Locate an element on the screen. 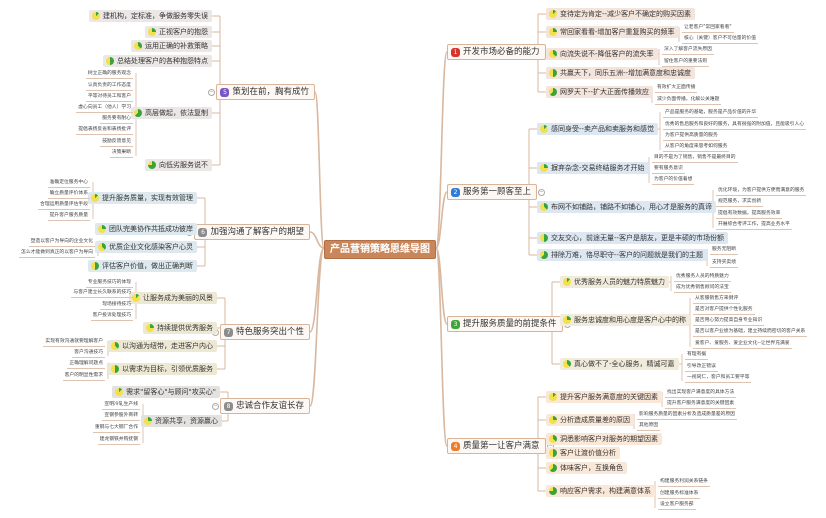 This screenshot has width=826, height=518. leaf-topic: 支持买卖绩 is located at coordinates (724, 263).